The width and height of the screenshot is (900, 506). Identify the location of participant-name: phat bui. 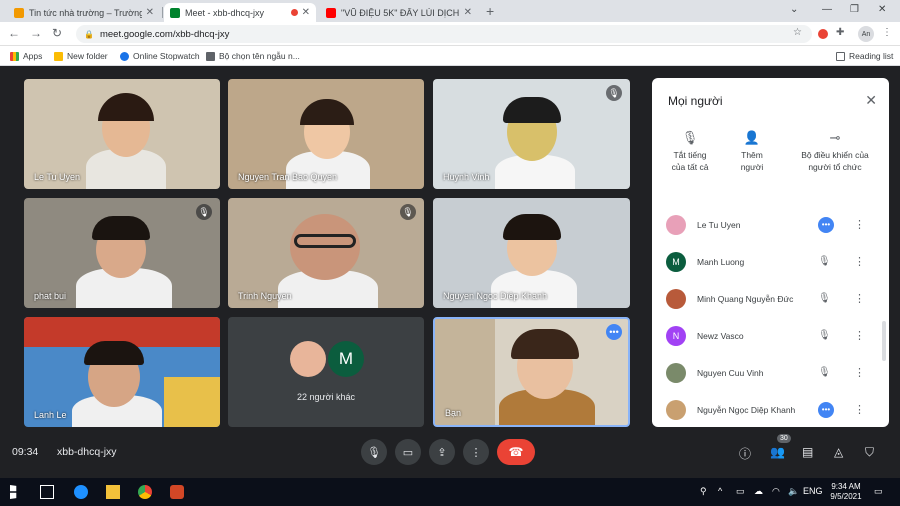
(50, 296).